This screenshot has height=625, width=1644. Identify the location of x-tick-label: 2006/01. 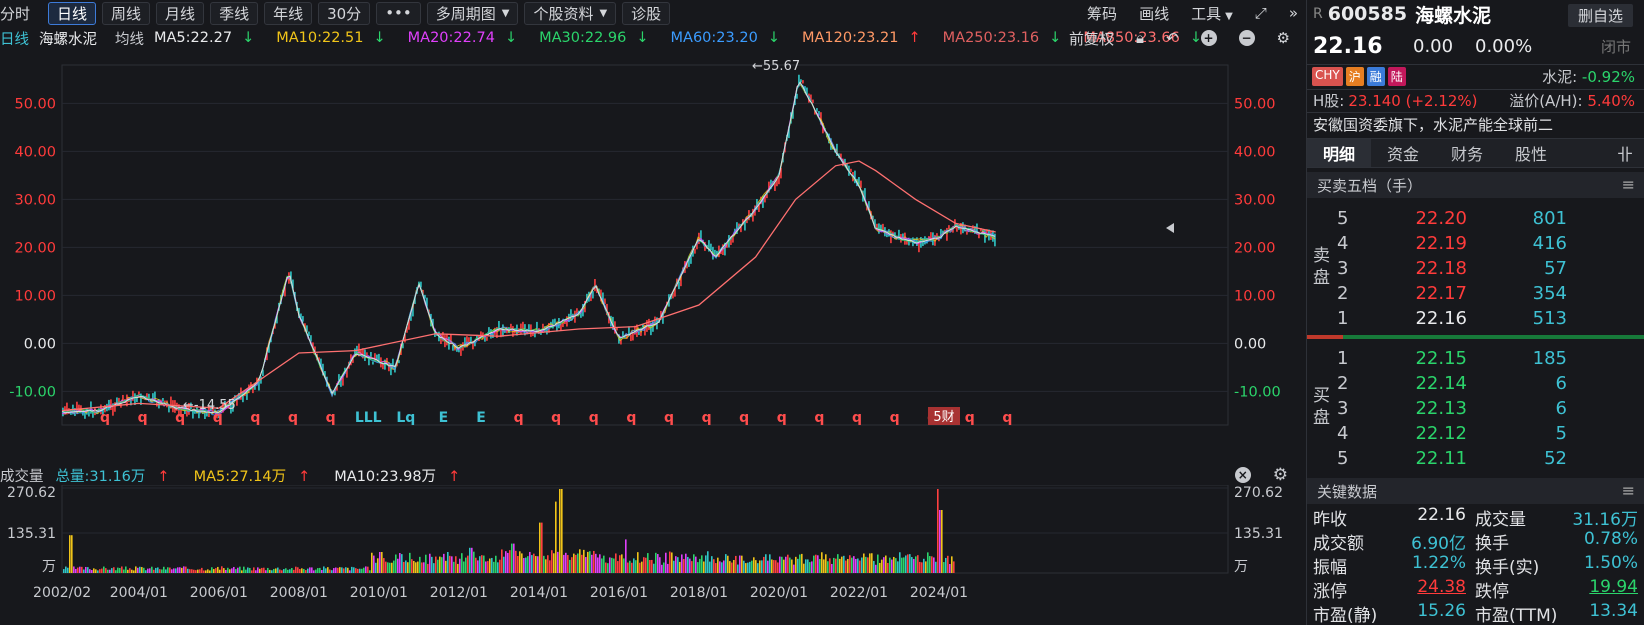
(219, 593).